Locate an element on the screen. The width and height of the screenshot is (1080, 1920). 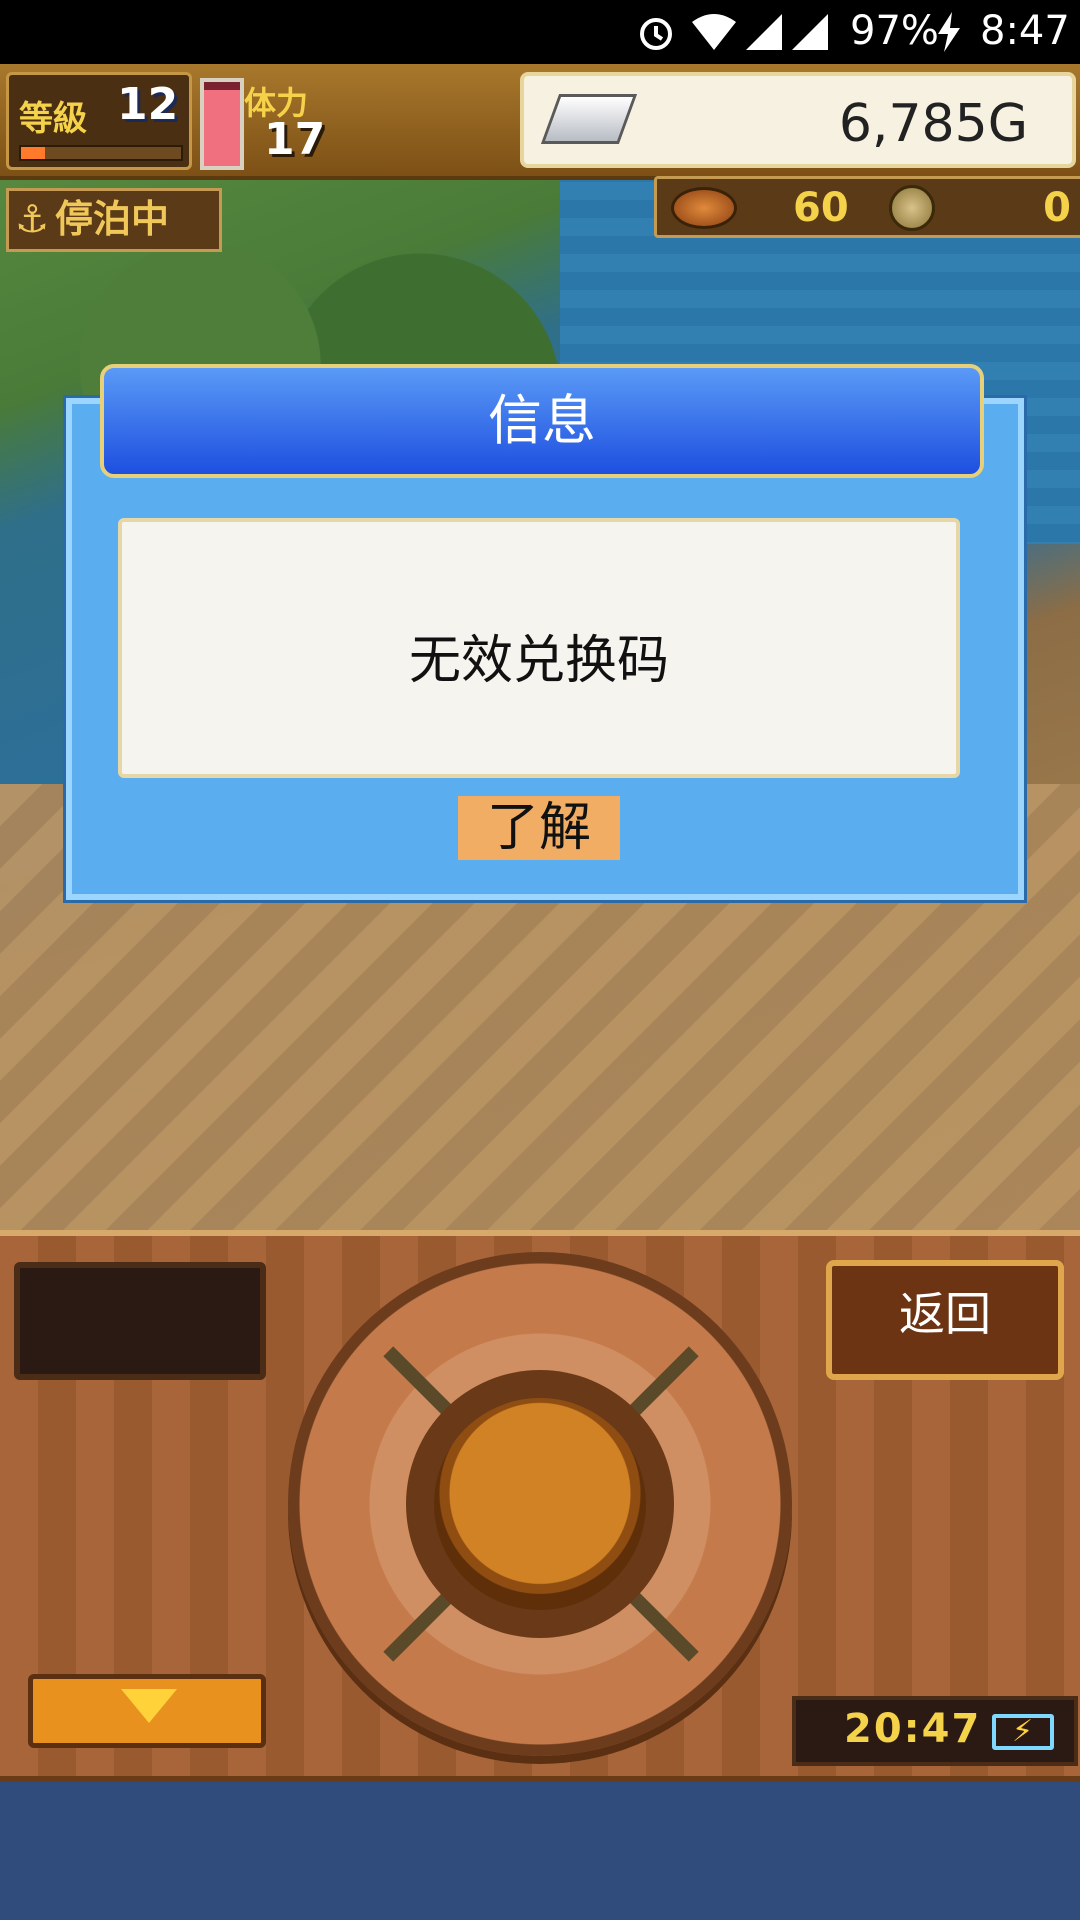
game-clock-box: 20:47 ⚡ is located at coordinates (935, 1731).